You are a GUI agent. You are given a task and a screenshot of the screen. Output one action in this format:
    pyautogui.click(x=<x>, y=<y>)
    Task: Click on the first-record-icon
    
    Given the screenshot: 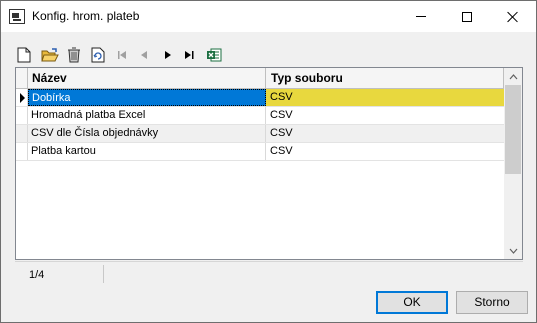 What is the action you would take?
    pyautogui.click(x=122, y=55)
    